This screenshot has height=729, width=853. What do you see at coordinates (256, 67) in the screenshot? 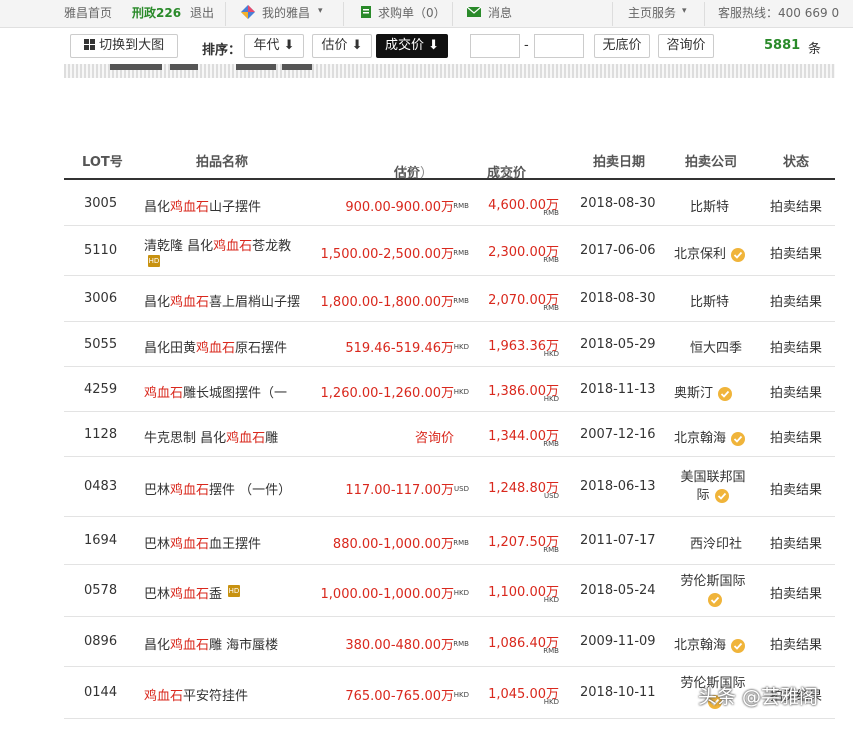
I see `image-strip-thumb` at bounding box center [256, 67].